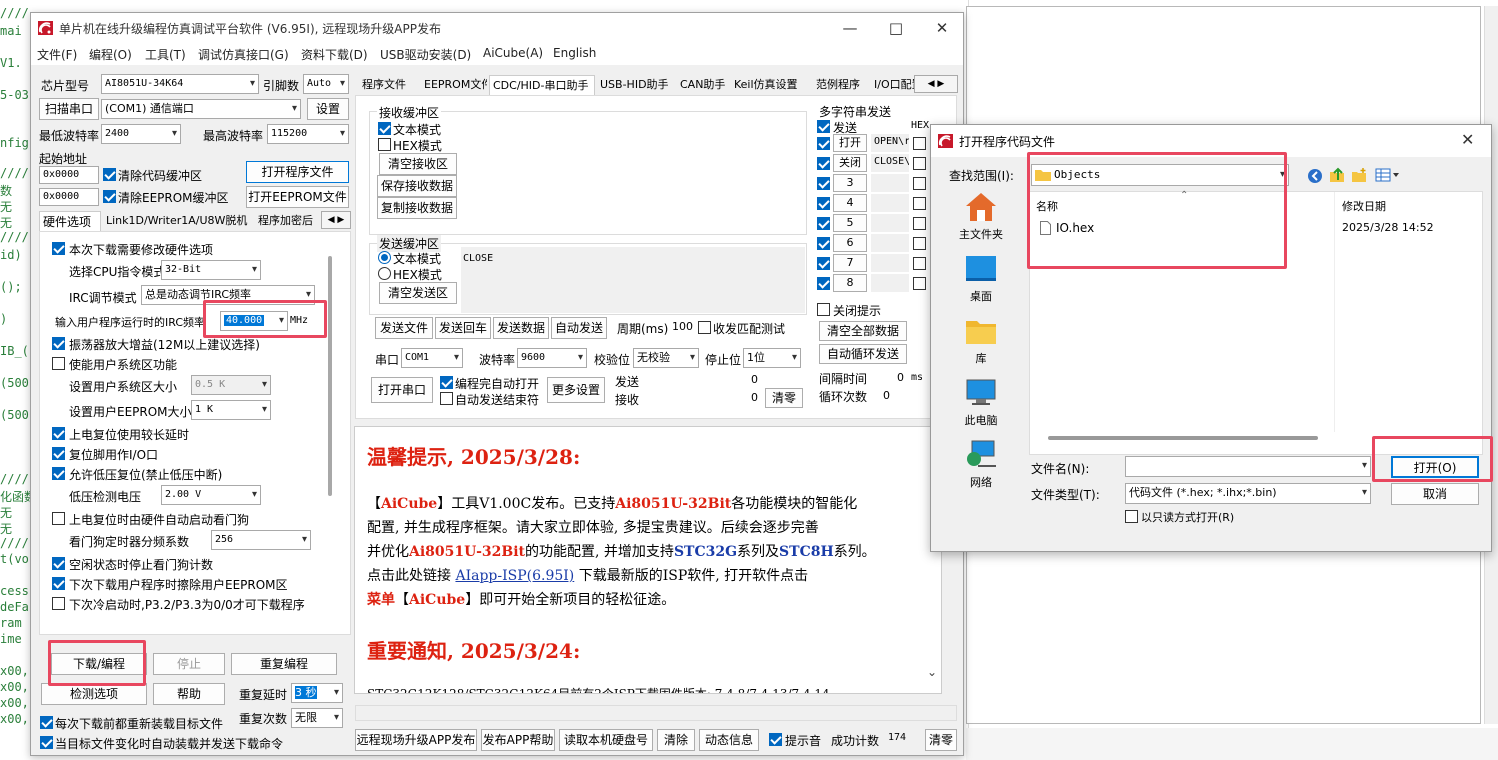 Image resolution: width=1498 pixels, height=760 pixels. Describe the element at coordinates (417, 186) in the screenshot. I see `save-receive-button: 保存接收数据` at that location.